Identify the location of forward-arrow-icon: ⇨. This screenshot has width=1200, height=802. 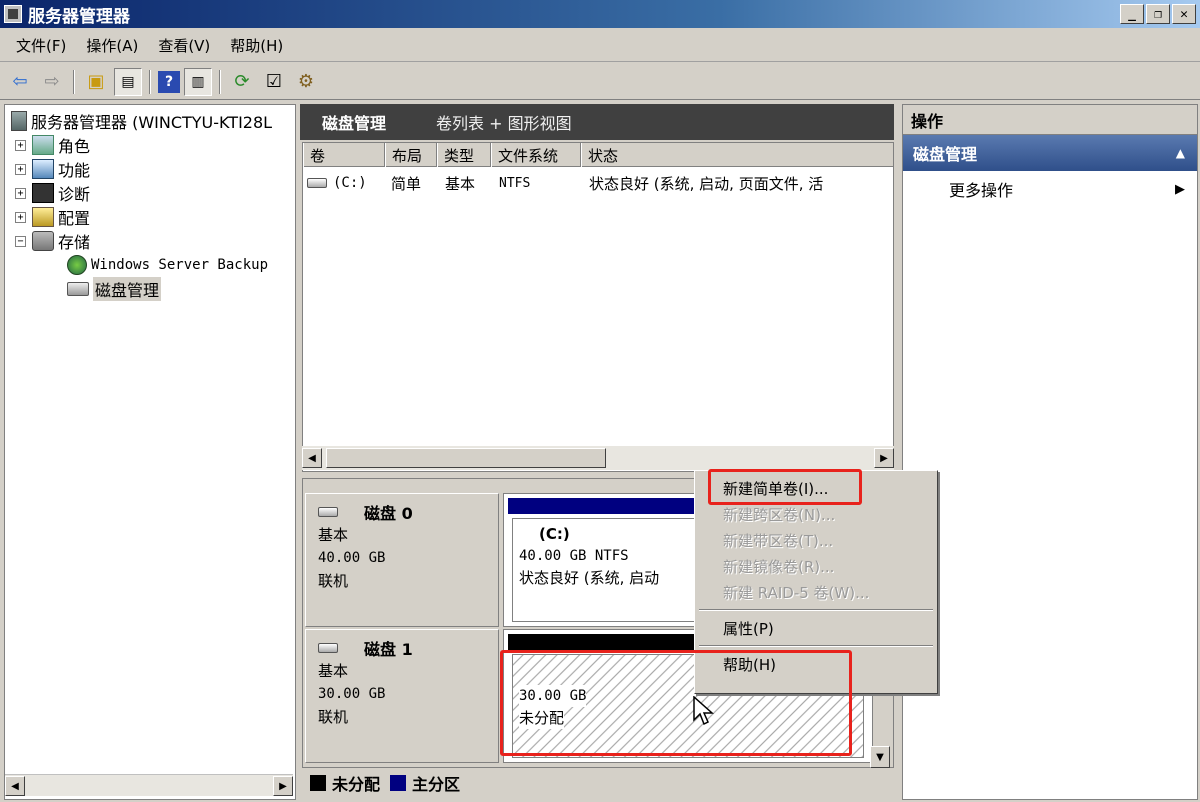
(52, 82).